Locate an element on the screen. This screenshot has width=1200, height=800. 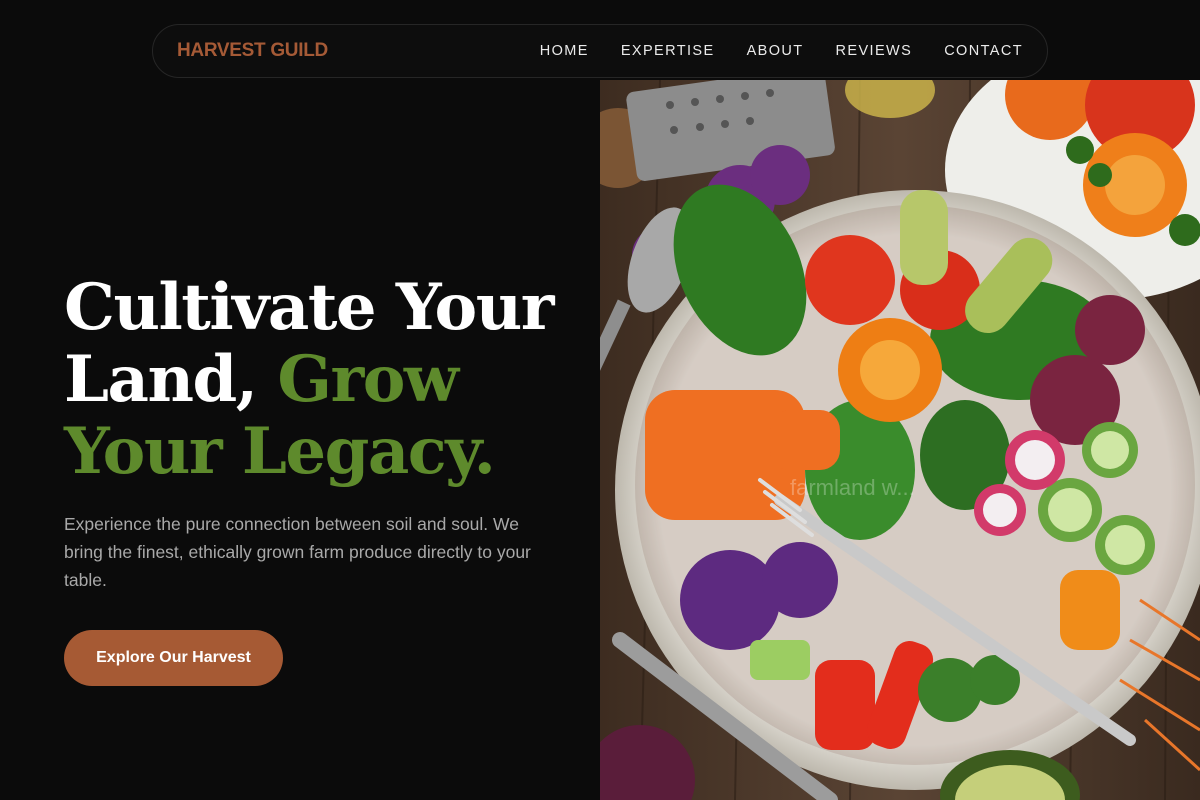
nav-item-about: ABOUT is located at coordinates (775, 51).